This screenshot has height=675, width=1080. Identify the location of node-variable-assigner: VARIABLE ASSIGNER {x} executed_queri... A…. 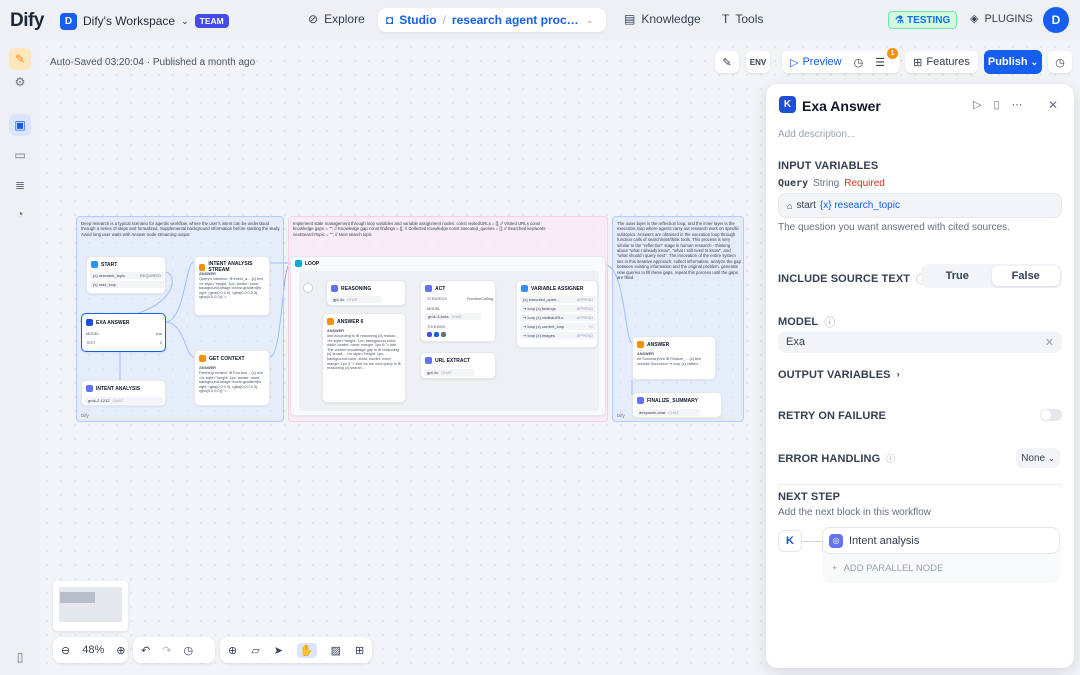
(557, 314).